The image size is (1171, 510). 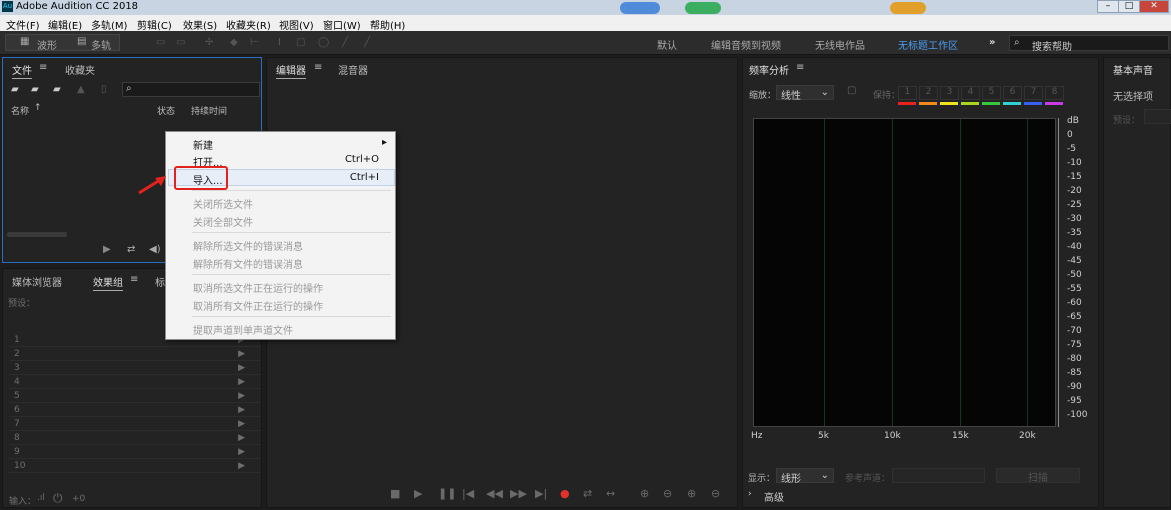 I want to click on scale-dropdown: 线性 ⌄, so click(x=805, y=93).